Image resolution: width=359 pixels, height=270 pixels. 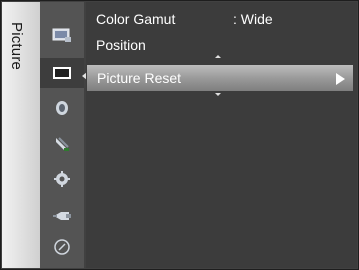 What do you see at coordinates (219, 19) in the screenshot?
I see `menu-item-color-gamut: Color Gamut : Wide` at bounding box center [219, 19].